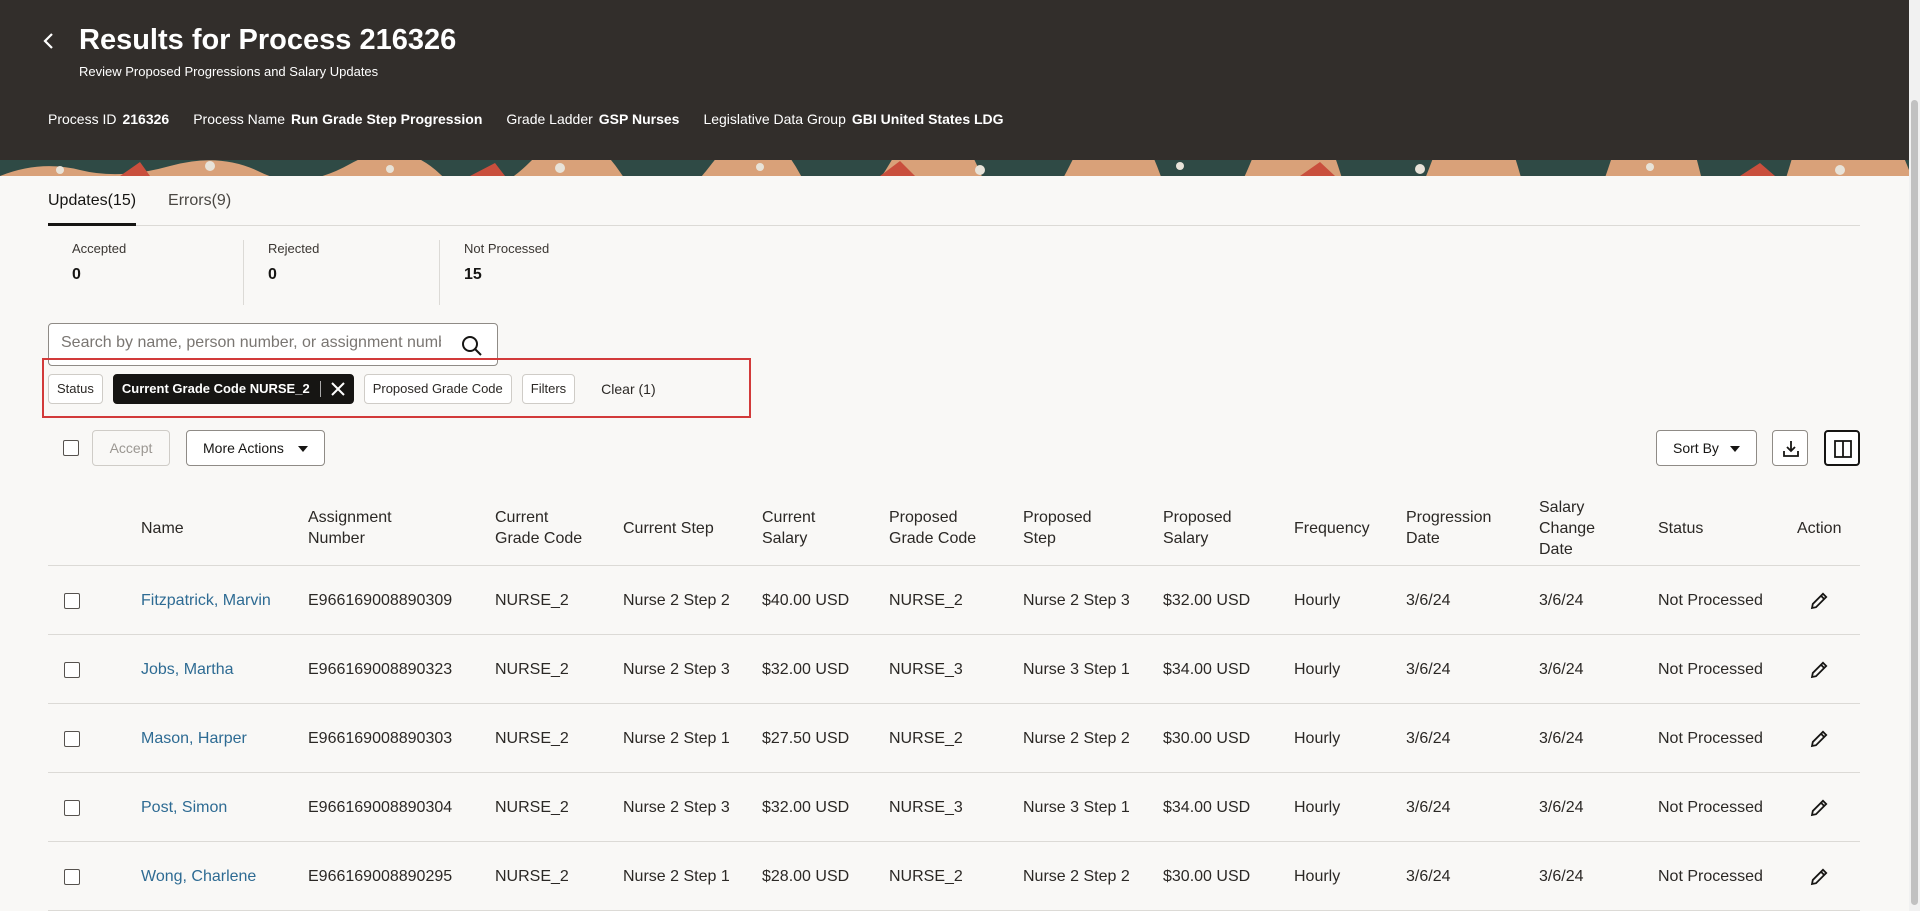 The image size is (1920, 911). Describe the element at coordinates (251, 343) in the screenshot. I see `search-input` at that location.